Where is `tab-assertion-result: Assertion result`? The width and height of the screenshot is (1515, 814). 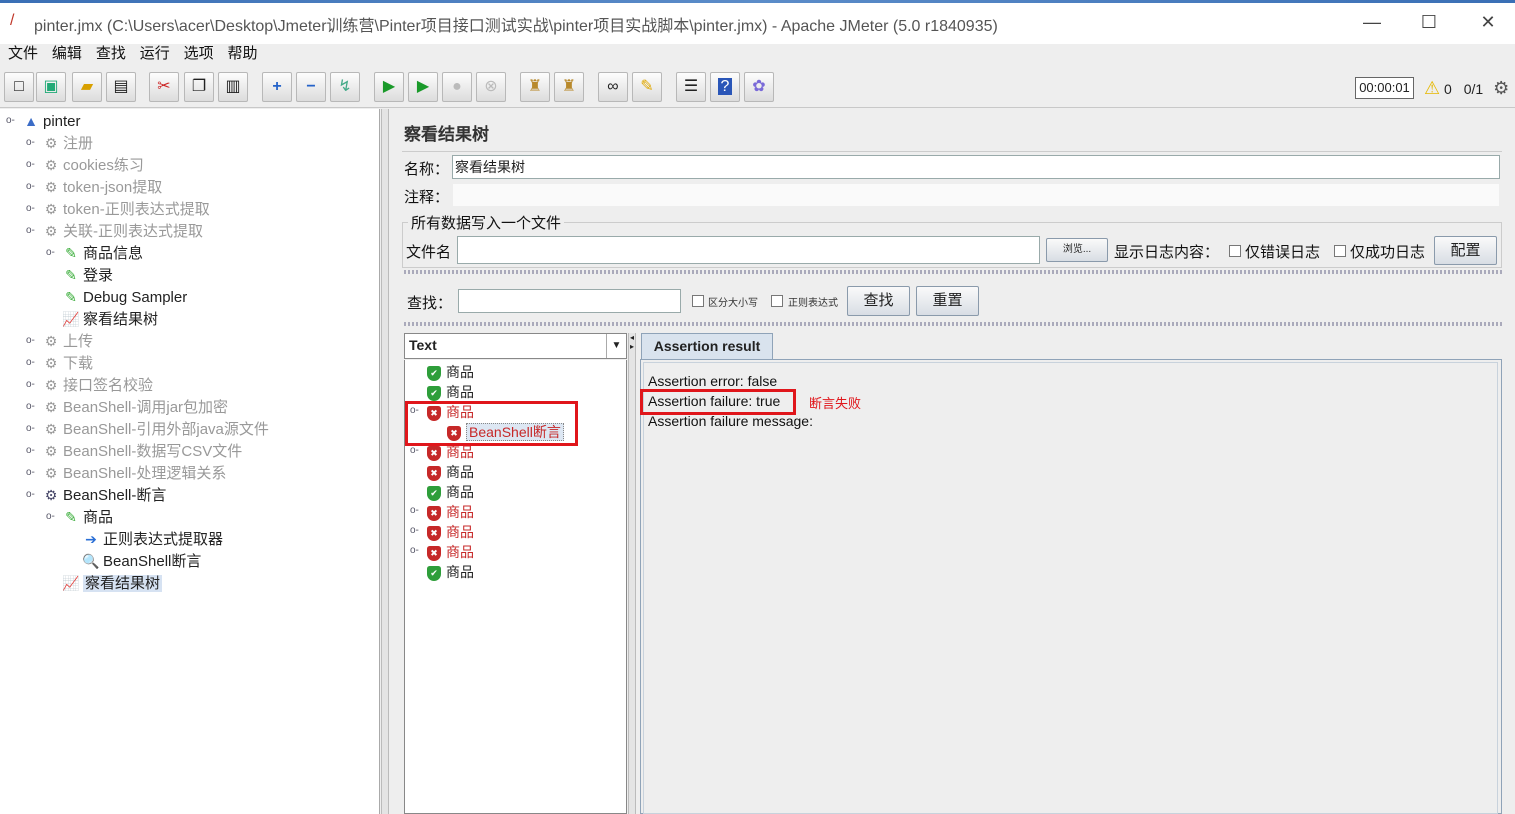 tab-assertion-result: Assertion result is located at coordinates (707, 346).